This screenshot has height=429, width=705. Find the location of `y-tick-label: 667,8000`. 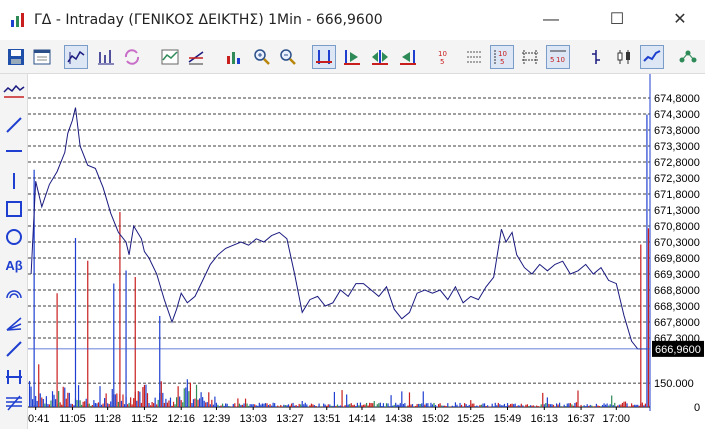

y-tick-label: 667,8000 is located at coordinates (677, 323).